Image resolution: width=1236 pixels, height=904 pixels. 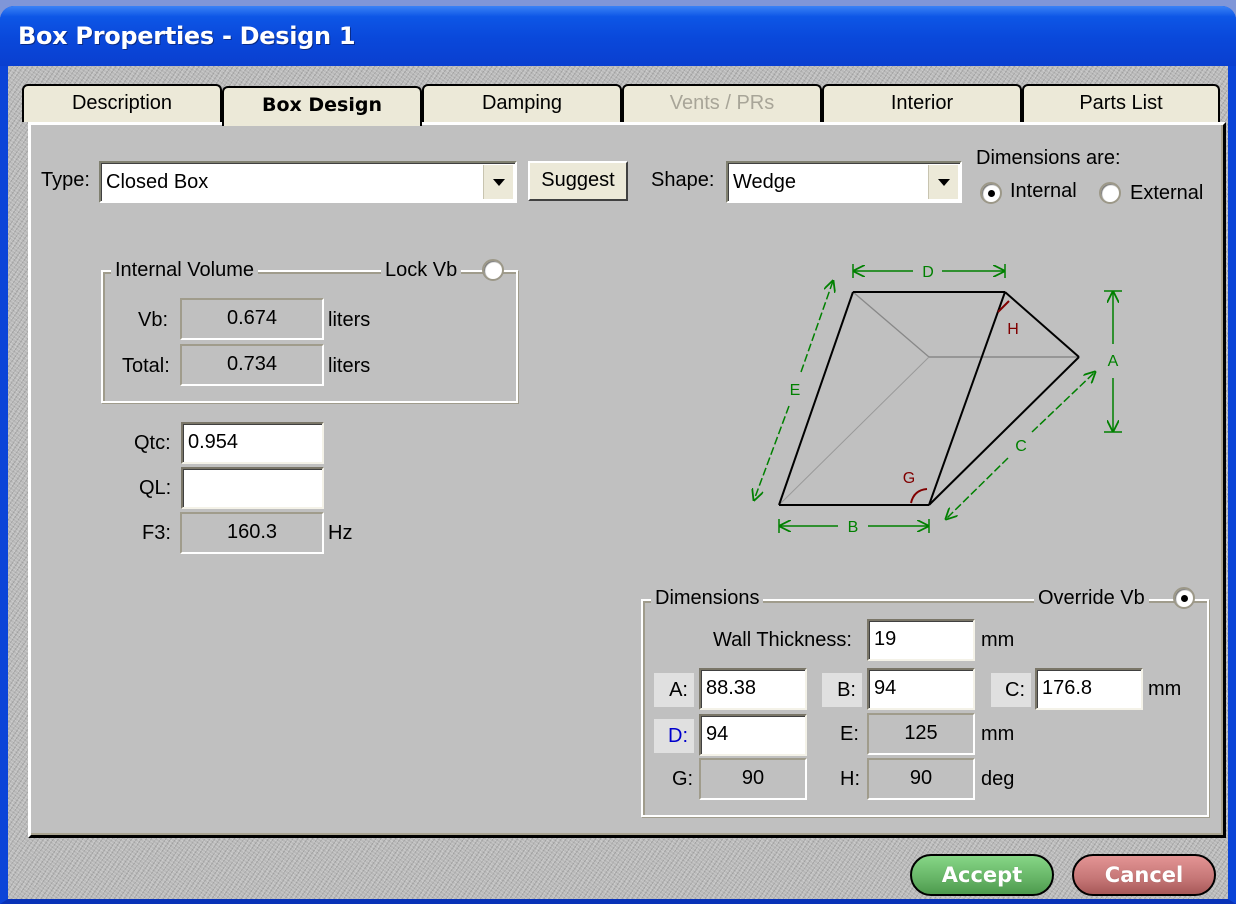 I want to click on diagram-label-c: C, so click(x=1021, y=446).